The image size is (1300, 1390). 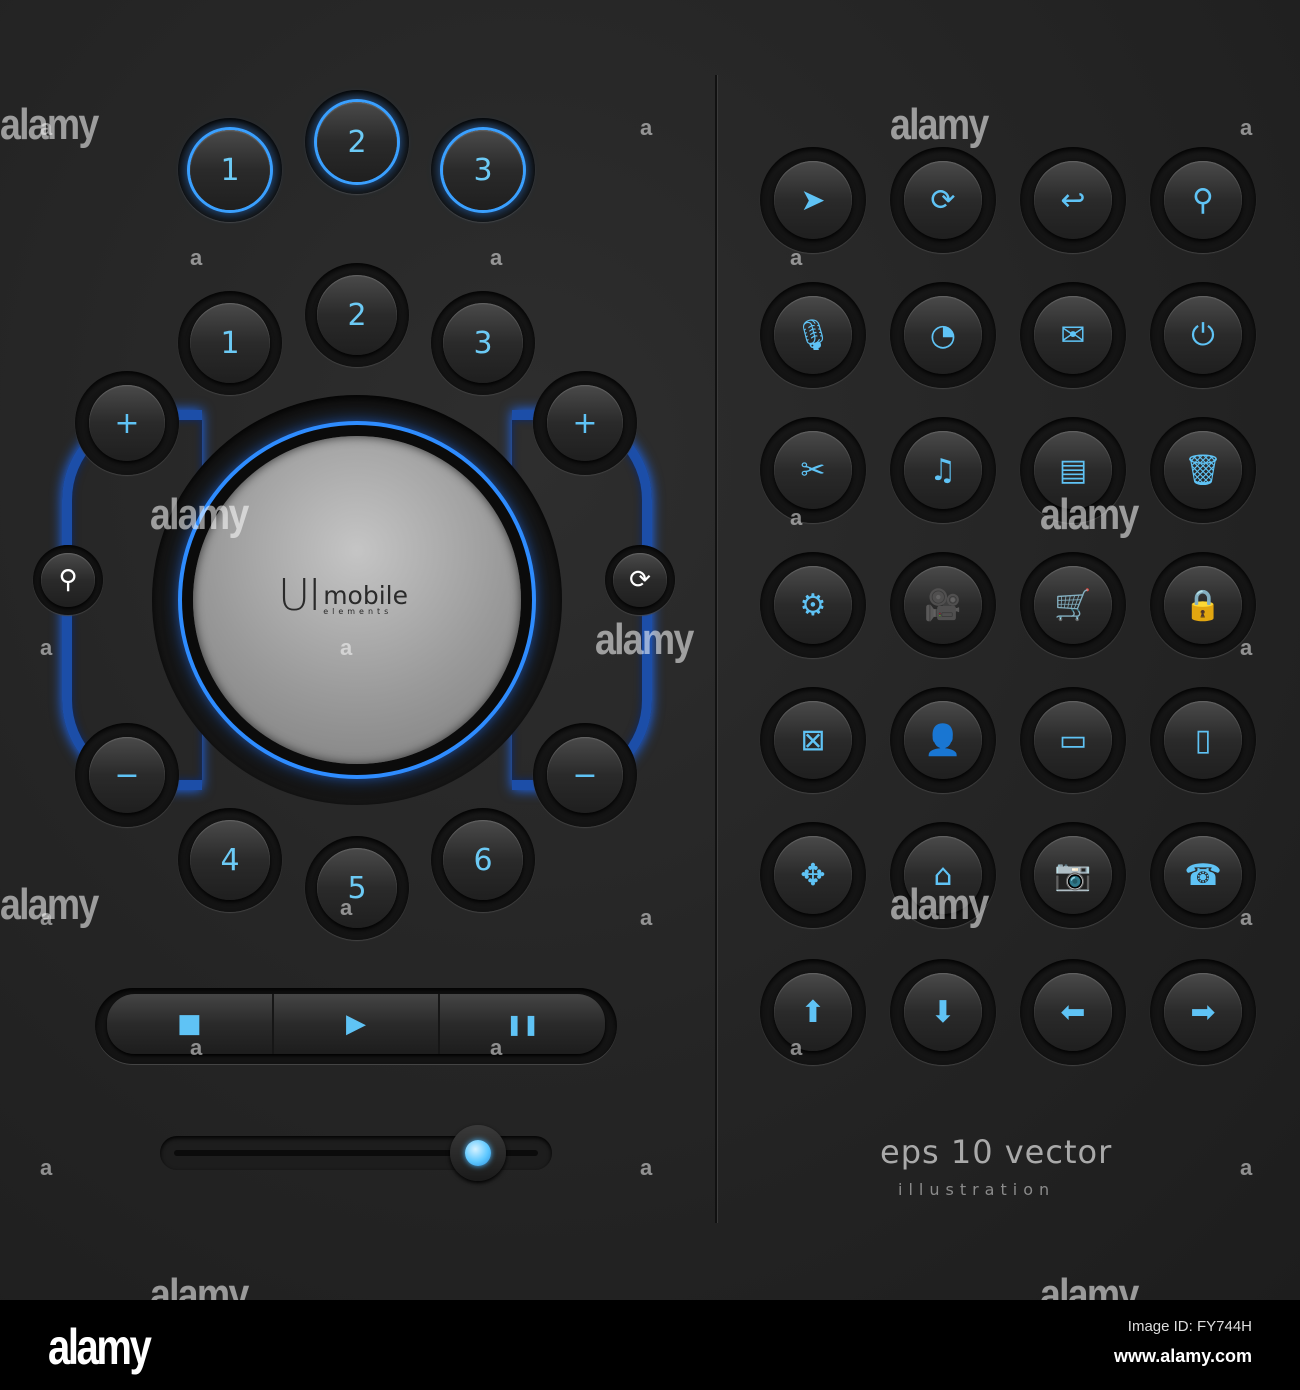 I want to click on number-1-key-face: 1, so click(x=230, y=343).